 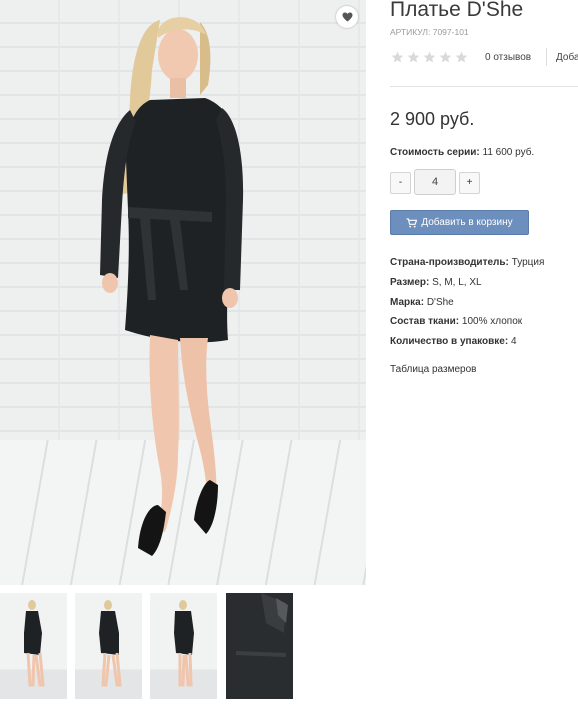 I want to click on product-price: 2 900 руб., so click(x=432, y=119).